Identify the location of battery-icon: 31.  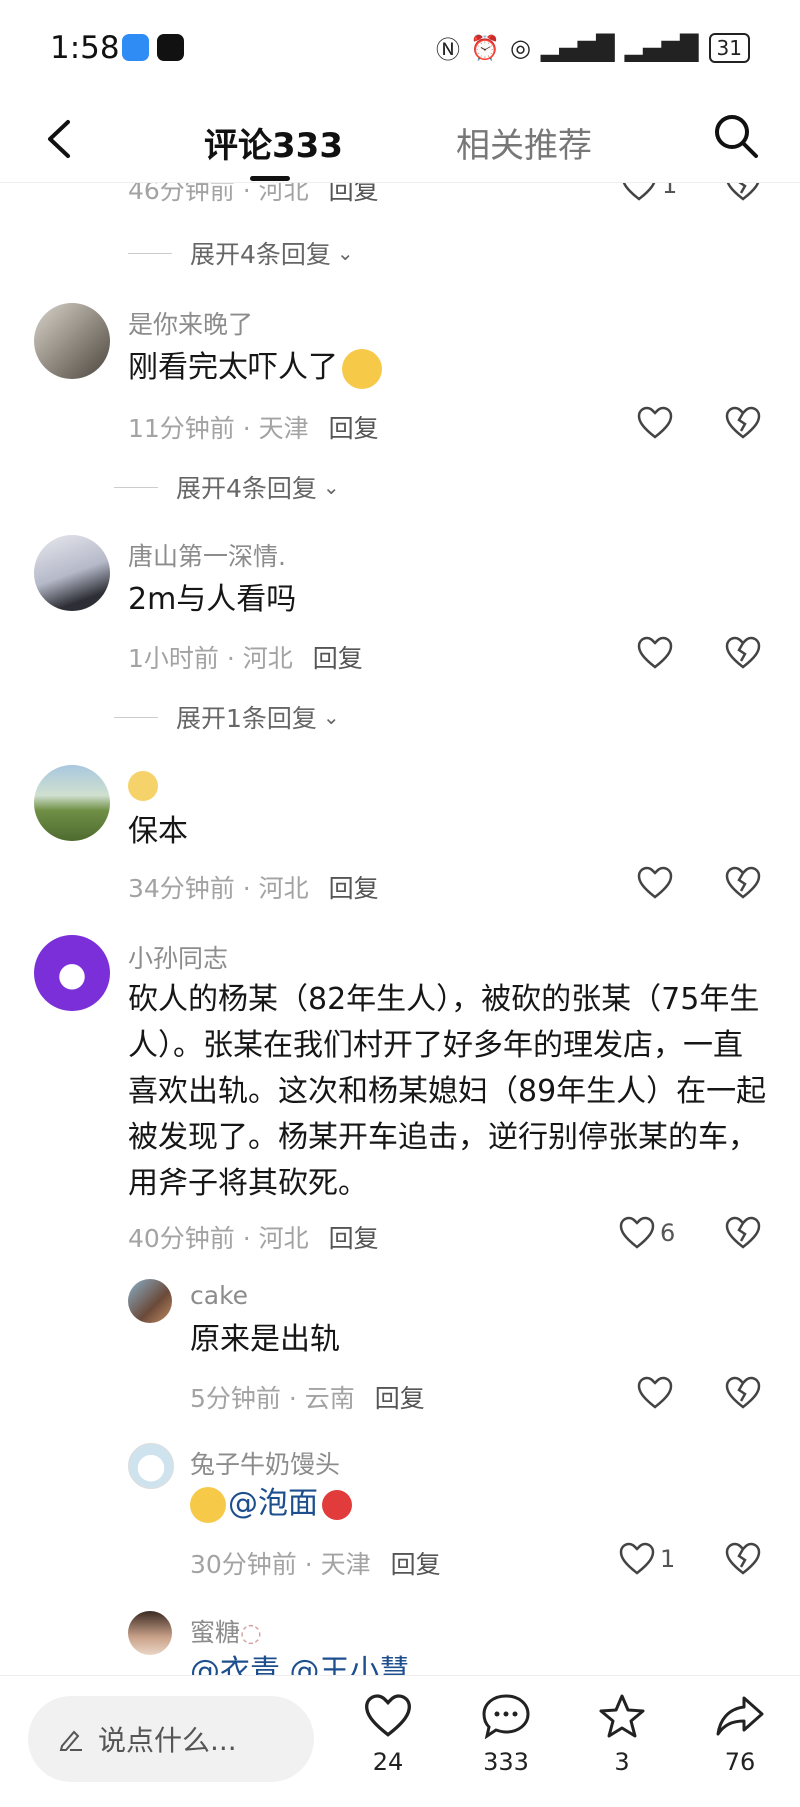
(729, 47).